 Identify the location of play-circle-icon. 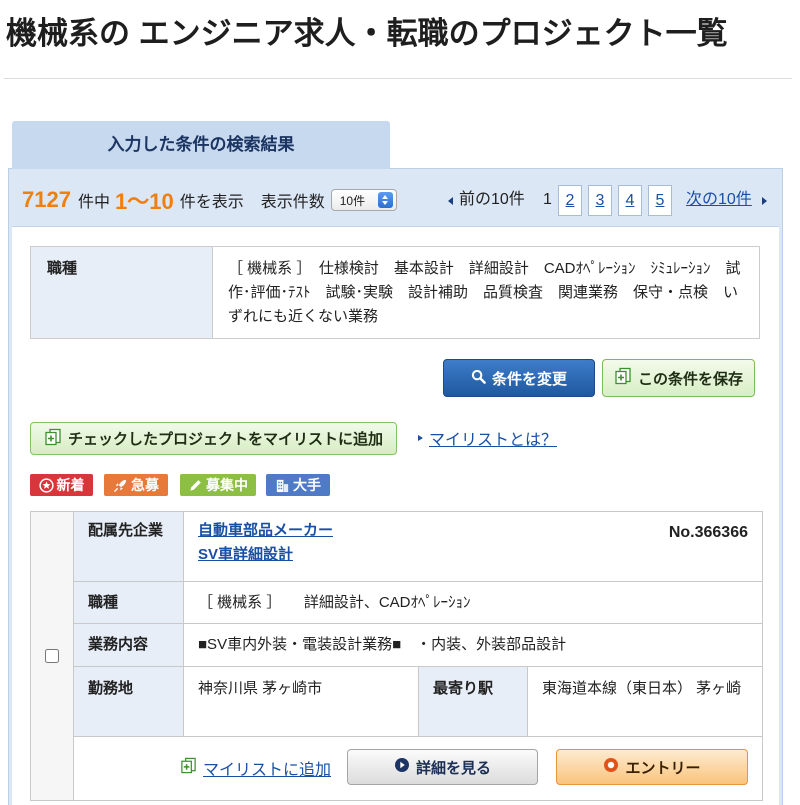
(402, 767).